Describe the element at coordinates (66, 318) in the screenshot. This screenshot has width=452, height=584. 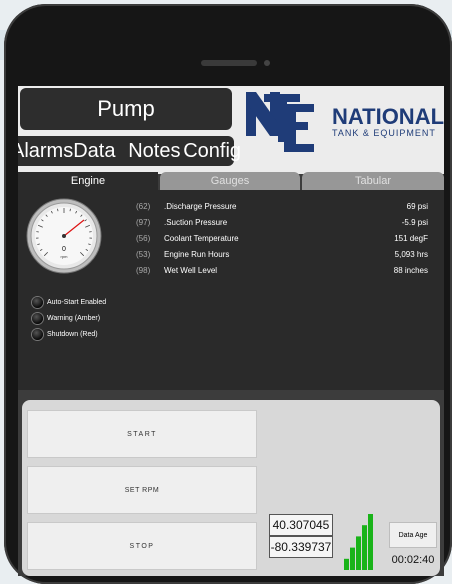
I see `indicator-warning: Warning (Amber)` at that location.